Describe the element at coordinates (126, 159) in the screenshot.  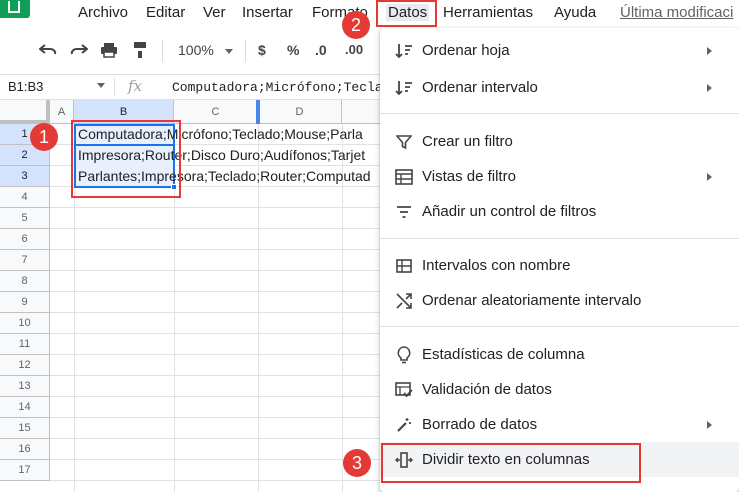
I see `annotation-box-selection` at that location.